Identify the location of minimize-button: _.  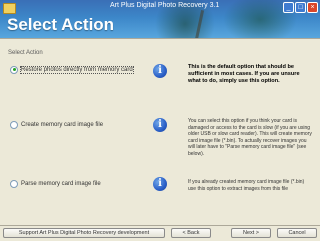
(288, 7).